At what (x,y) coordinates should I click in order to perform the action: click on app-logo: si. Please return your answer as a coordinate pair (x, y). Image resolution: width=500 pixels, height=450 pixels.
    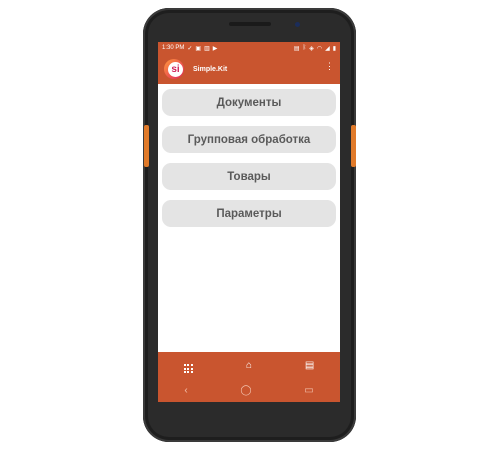
    Looking at the image, I should click on (174, 69).